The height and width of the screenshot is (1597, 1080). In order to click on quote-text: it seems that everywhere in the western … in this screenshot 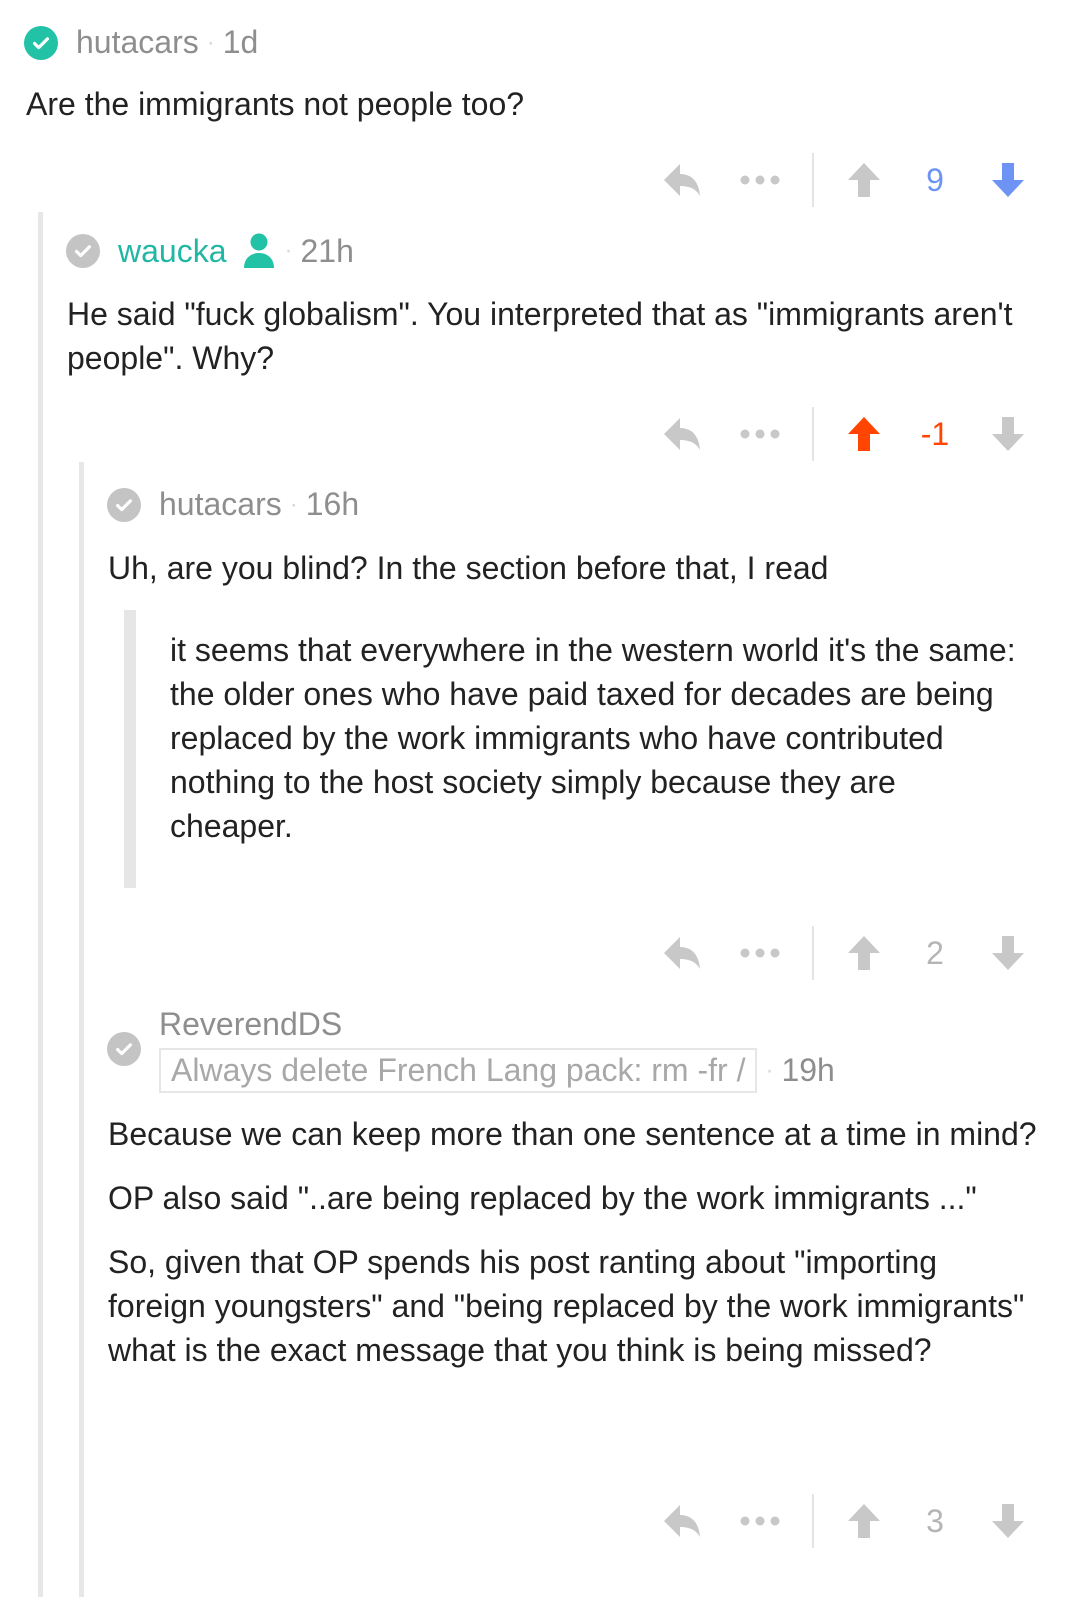, I will do `click(593, 738)`.